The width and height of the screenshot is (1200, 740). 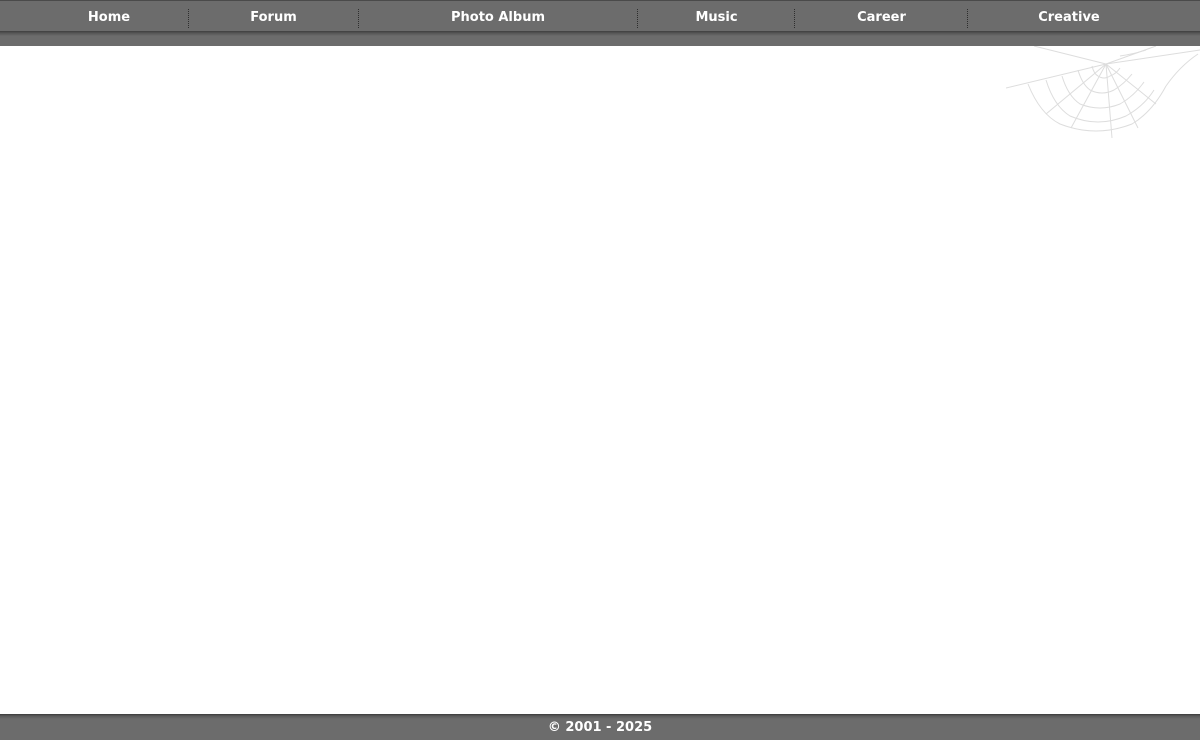 What do you see at coordinates (881, 16) in the screenshot?
I see `nav-item-career: Career` at bounding box center [881, 16].